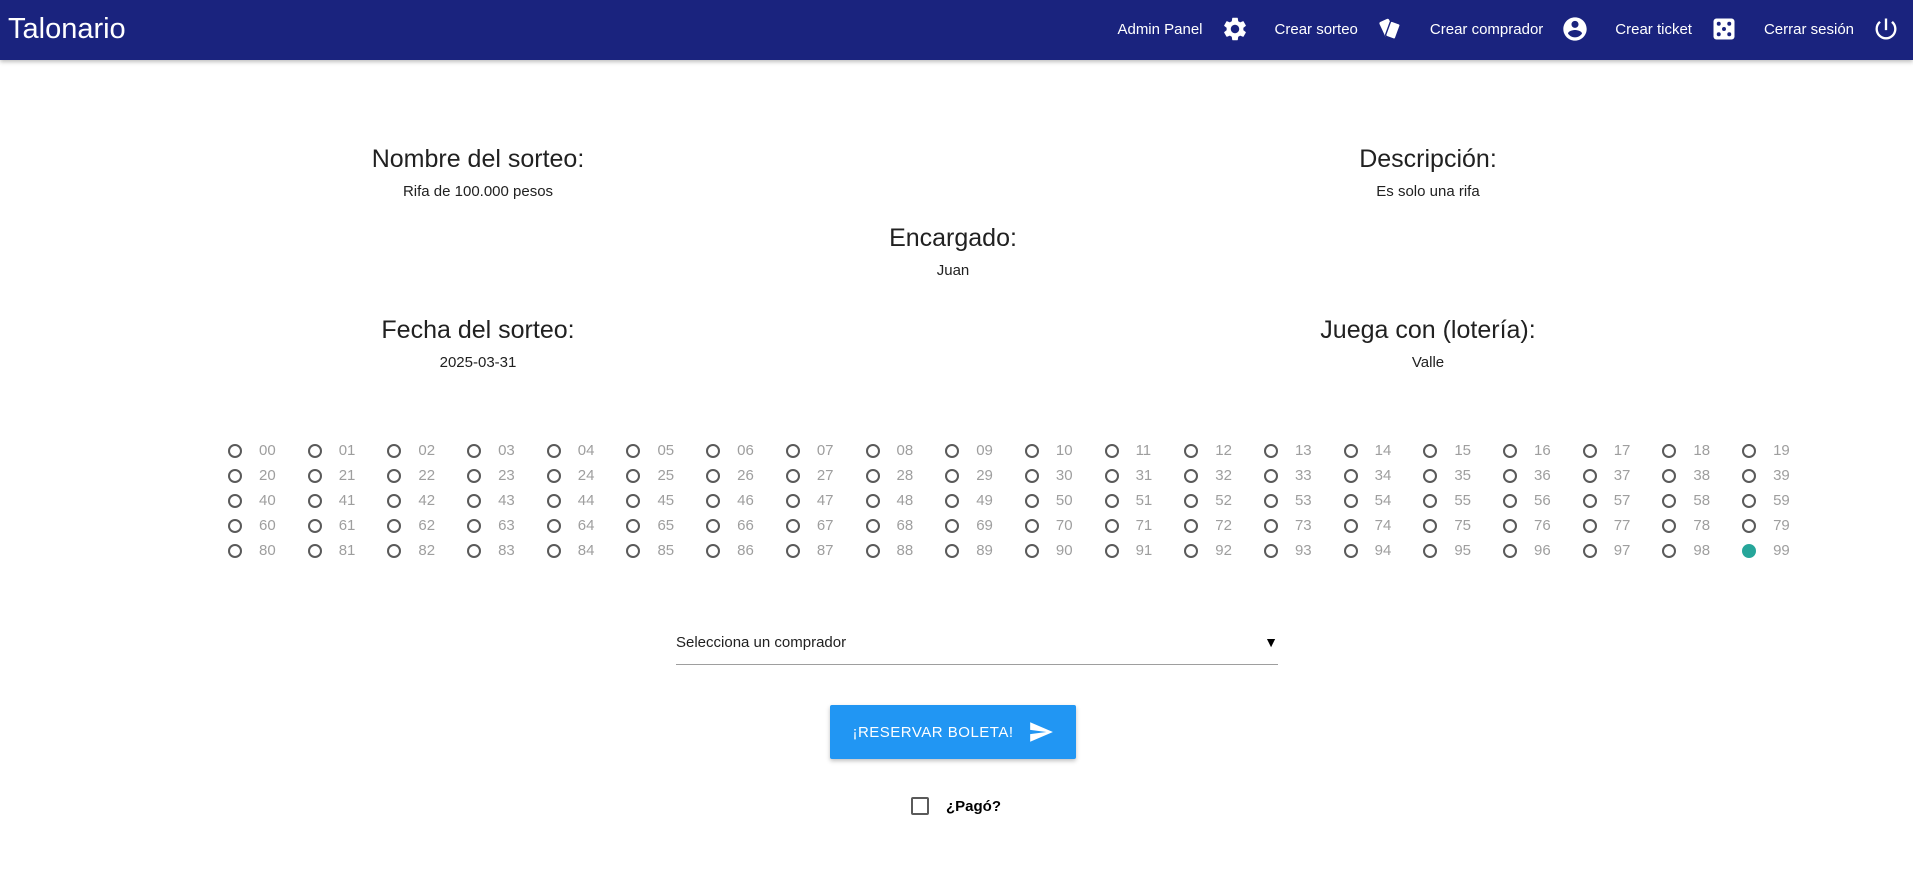 This screenshot has width=1913, height=875. Describe the element at coordinates (1463, 475) in the screenshot. I see `ticket-number-option: 35` at that location.